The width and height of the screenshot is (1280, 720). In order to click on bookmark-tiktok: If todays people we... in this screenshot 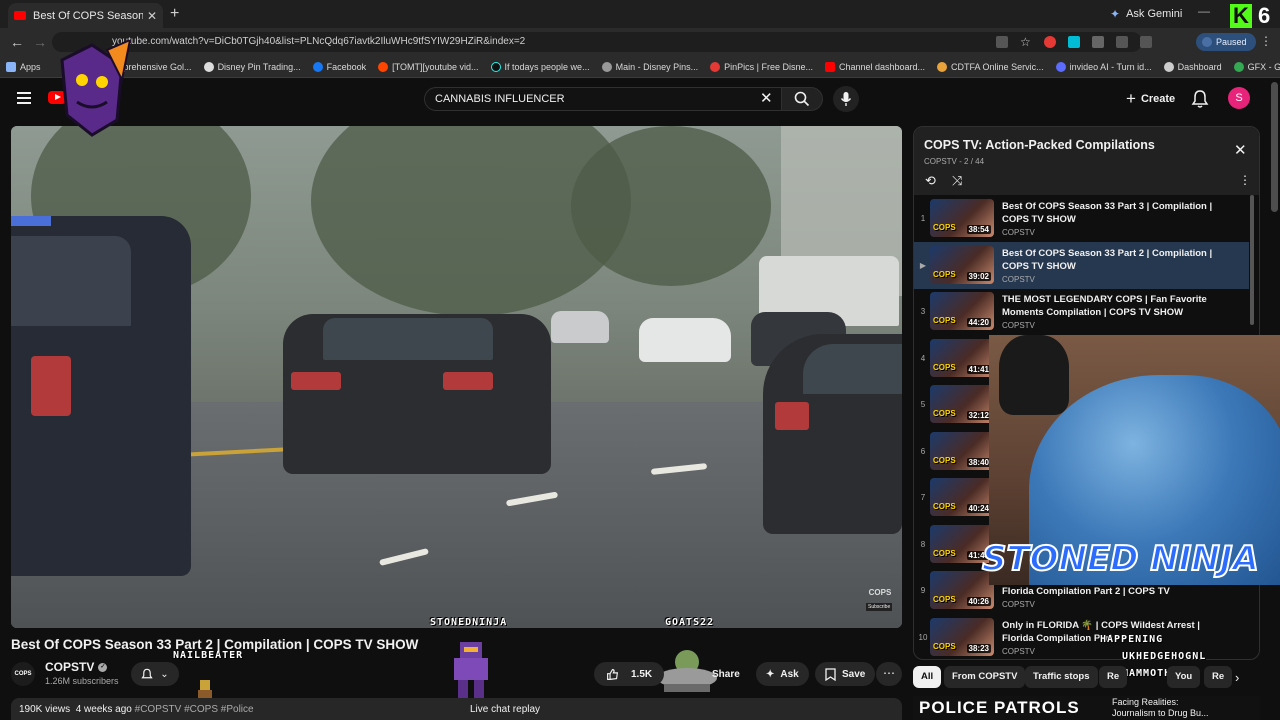, I will do `click(540, 66)`.